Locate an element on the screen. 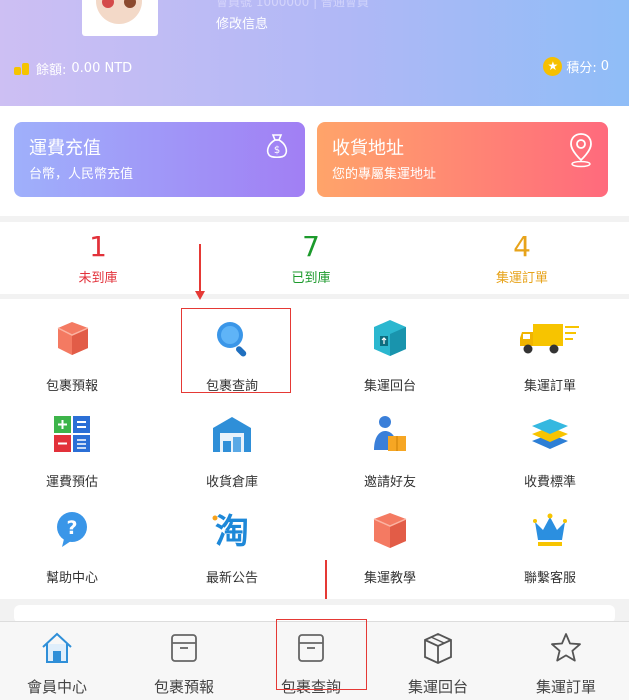 The width and height of the screenshot is (629, 700). stat-value: 4 is located at coordinates (522, 246).